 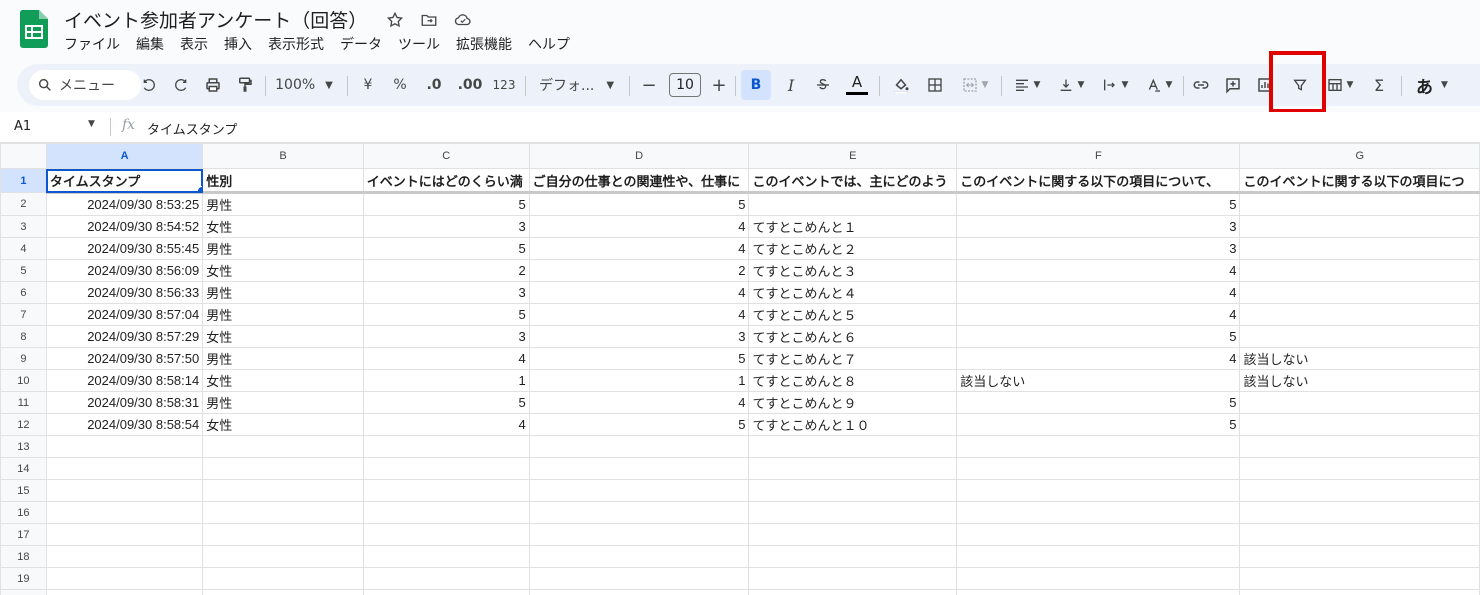 I want to click on text-wrapping-icon: ▼, so click(x=1115, y=85).